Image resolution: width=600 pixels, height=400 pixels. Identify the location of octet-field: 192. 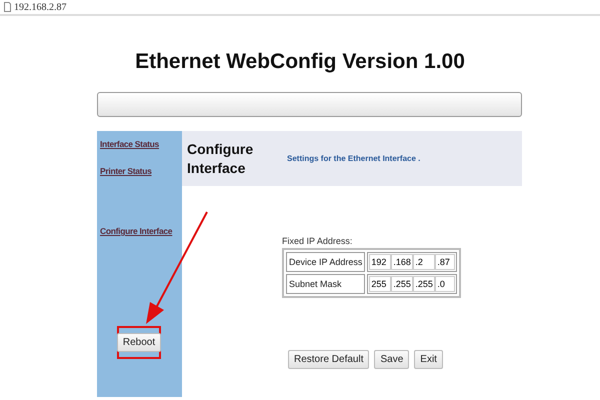
(380, 262).